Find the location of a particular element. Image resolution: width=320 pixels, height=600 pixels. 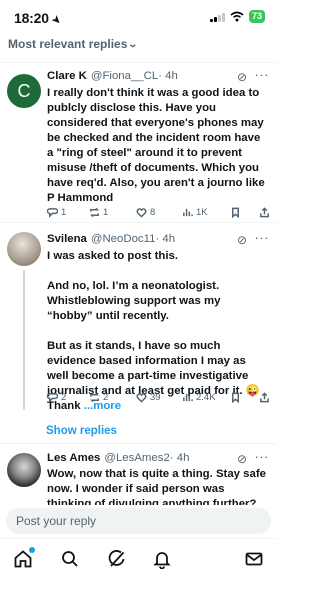

avatar-letter: C is located at coordinates (24, 90).